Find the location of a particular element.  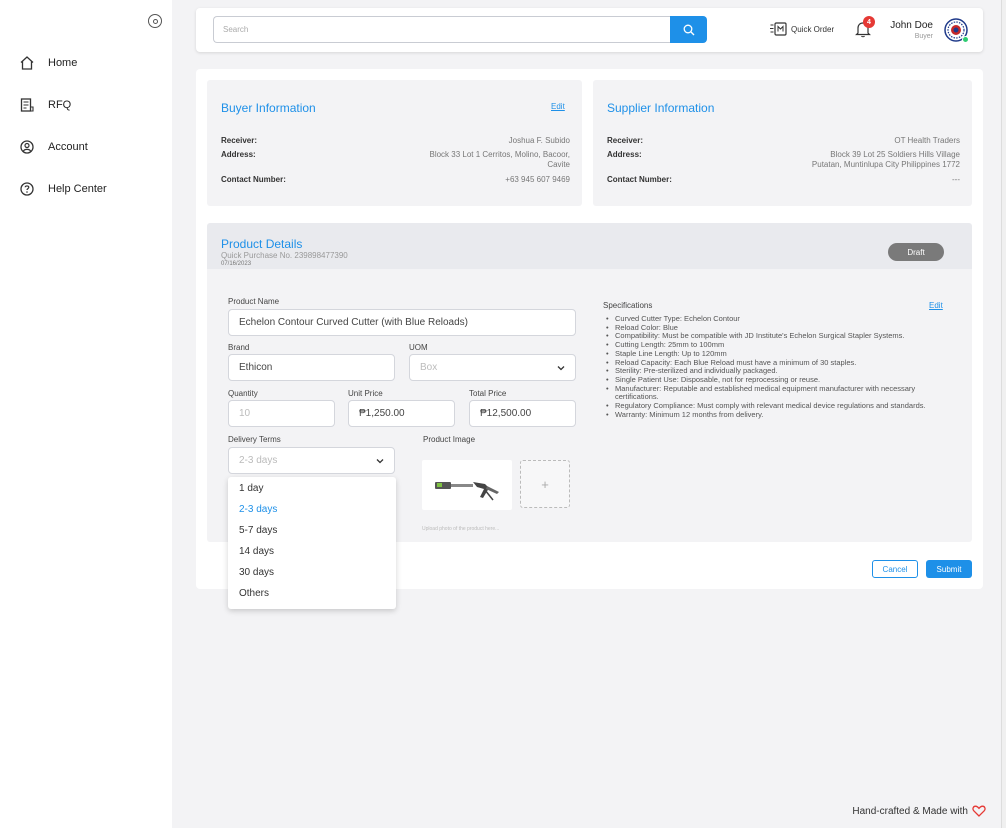

buyer-information-title: Buyer Information is located at coordinates (268, 108).